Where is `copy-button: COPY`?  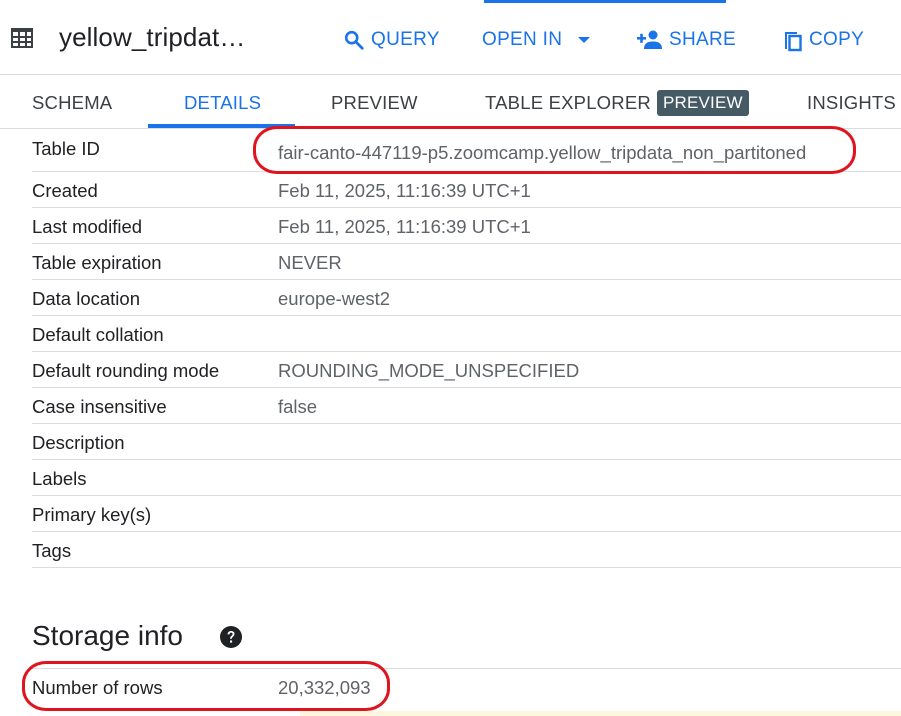 copy-button: COPY is located at coordinates (822, 40).